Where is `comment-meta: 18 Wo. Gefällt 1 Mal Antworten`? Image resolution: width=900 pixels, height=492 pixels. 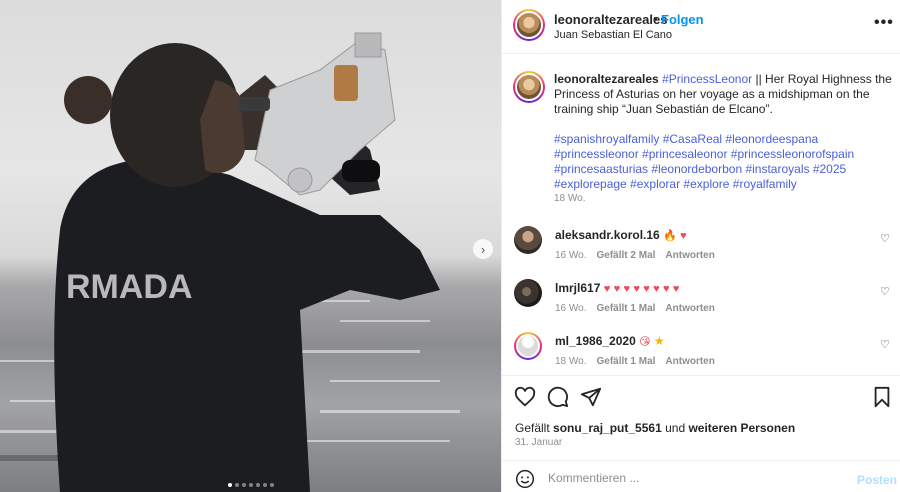
comment-meta: 18 Wo. Gefällt 1 Mal Antworten is located at coordinates (635, 361).